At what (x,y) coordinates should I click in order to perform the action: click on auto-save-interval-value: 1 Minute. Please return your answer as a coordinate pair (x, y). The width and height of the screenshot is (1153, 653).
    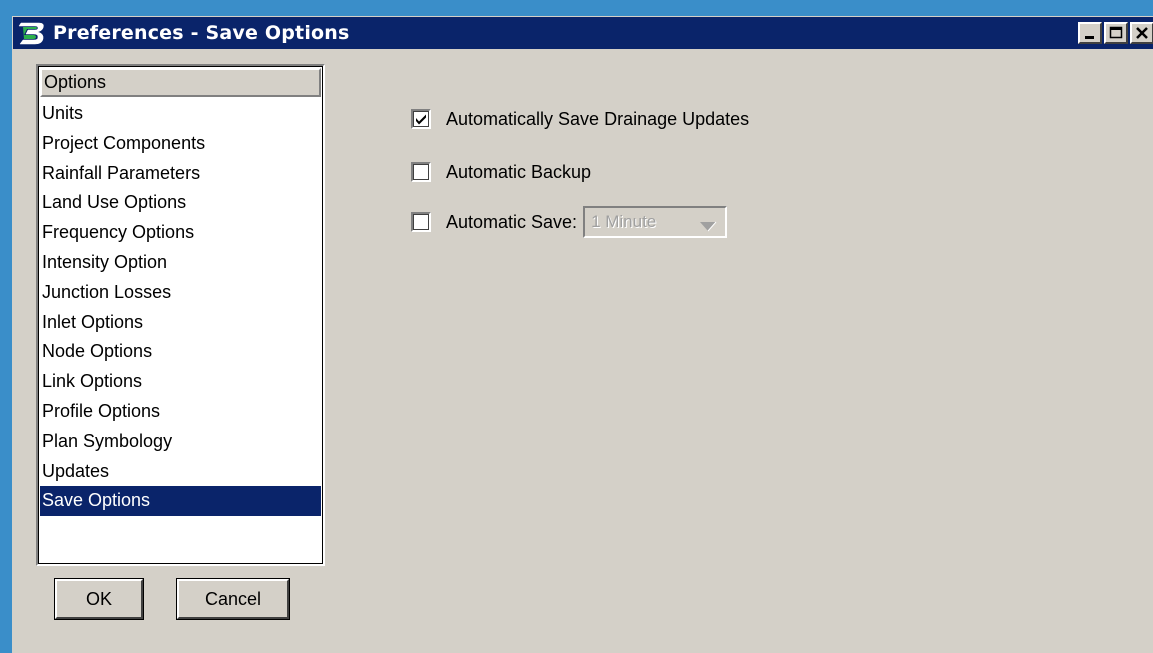
    Looking at the image, I should click on (624, 221).